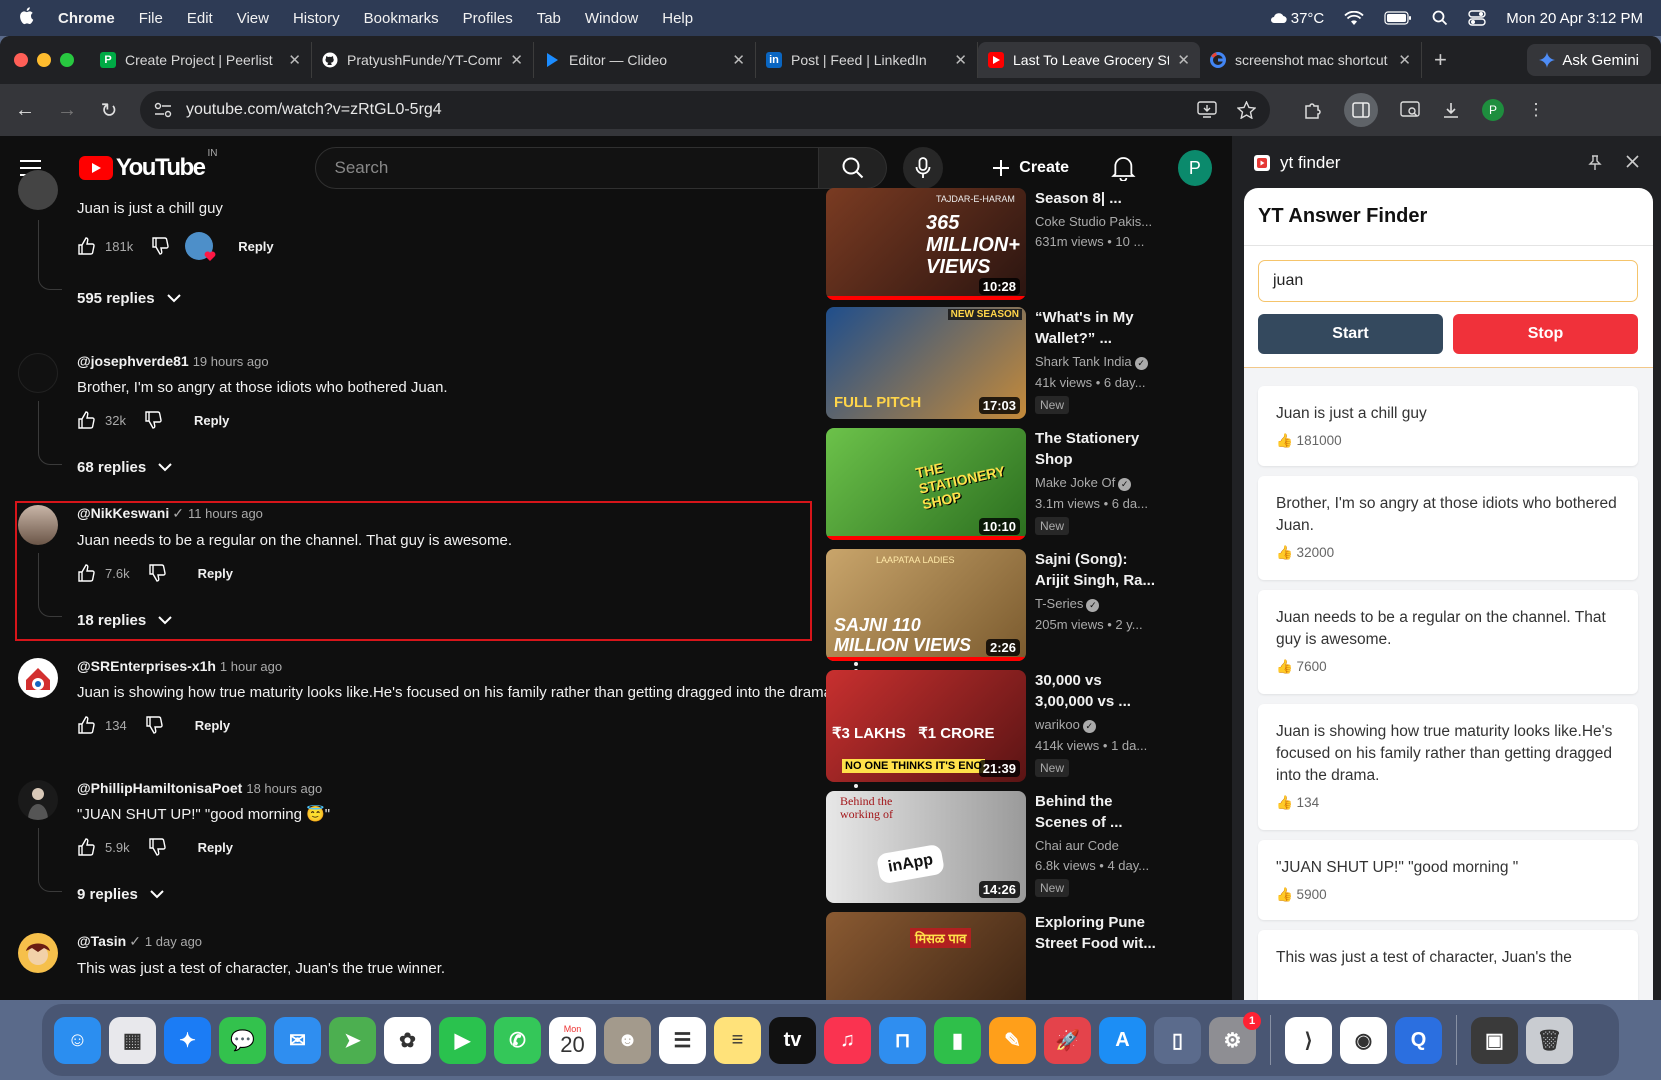  What do you see at coordinates (517, 1040) in the screenshot?
I see `dock-phone-icon: ✆` at bounding box center [517, 1040].